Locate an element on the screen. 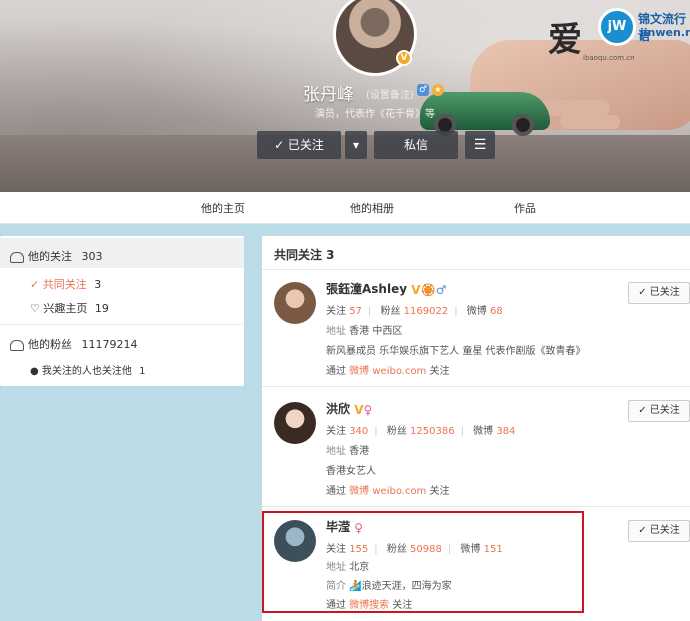 Image resolution: width=690 pixels, height=621 pixels. female-icon: ♀ is located at coordinates (368, 409).